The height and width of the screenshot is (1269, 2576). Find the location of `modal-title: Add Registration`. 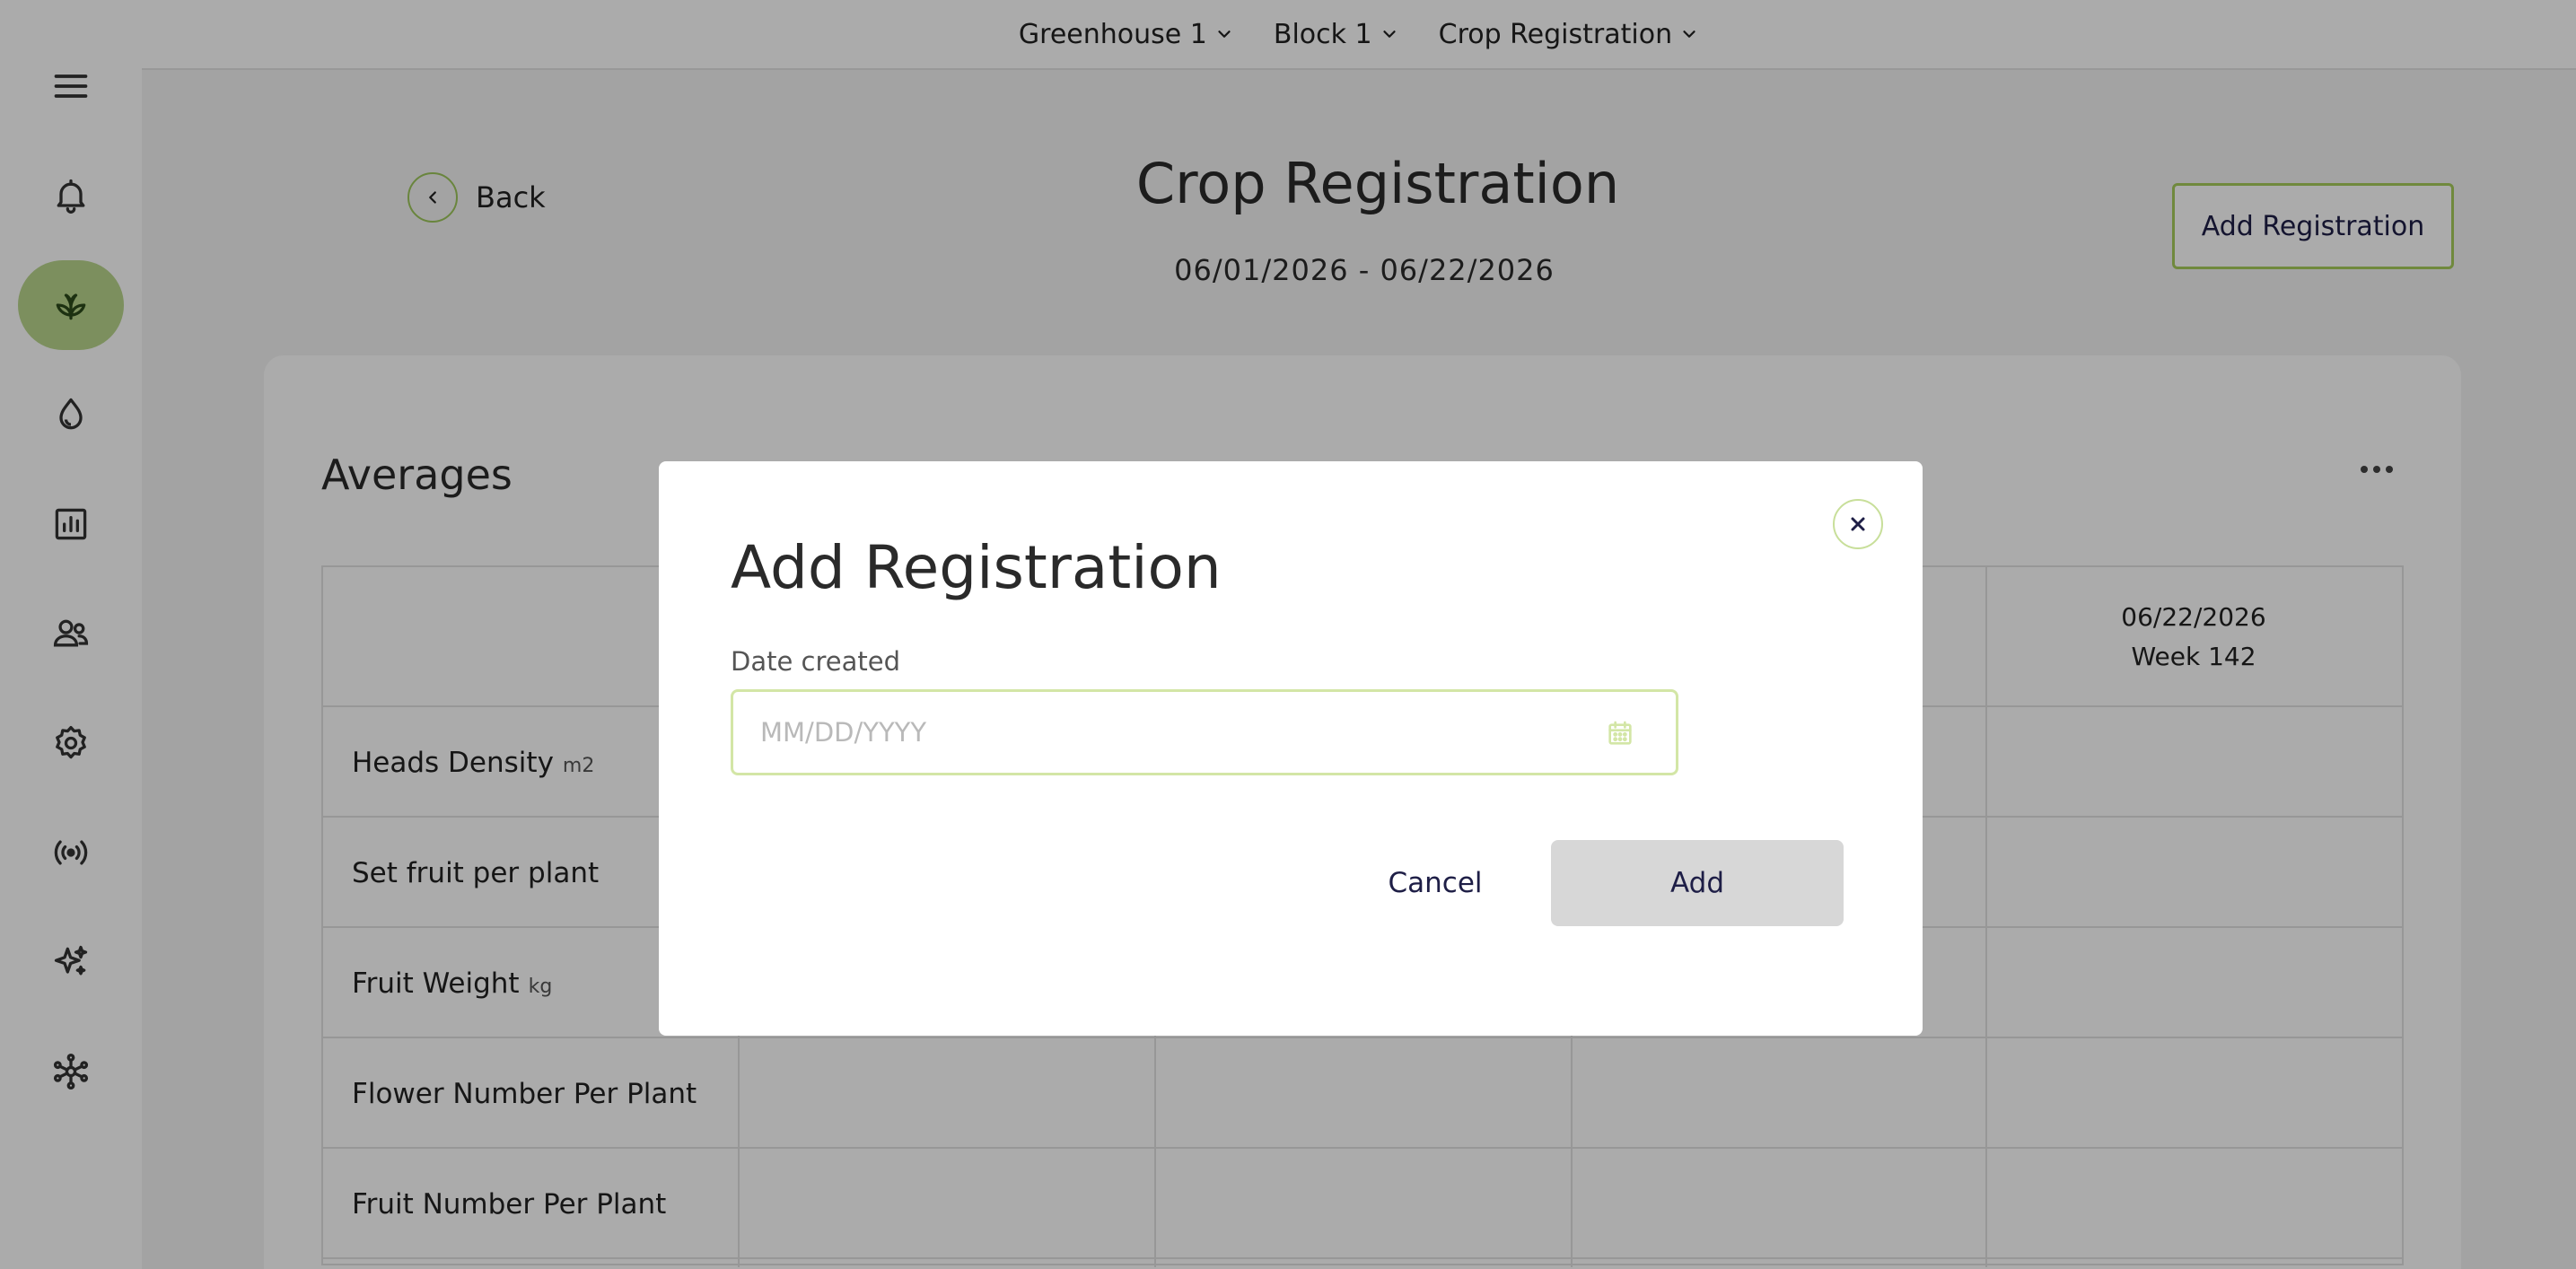

modal-title: Add Registration is located at coordinates (976, 567).